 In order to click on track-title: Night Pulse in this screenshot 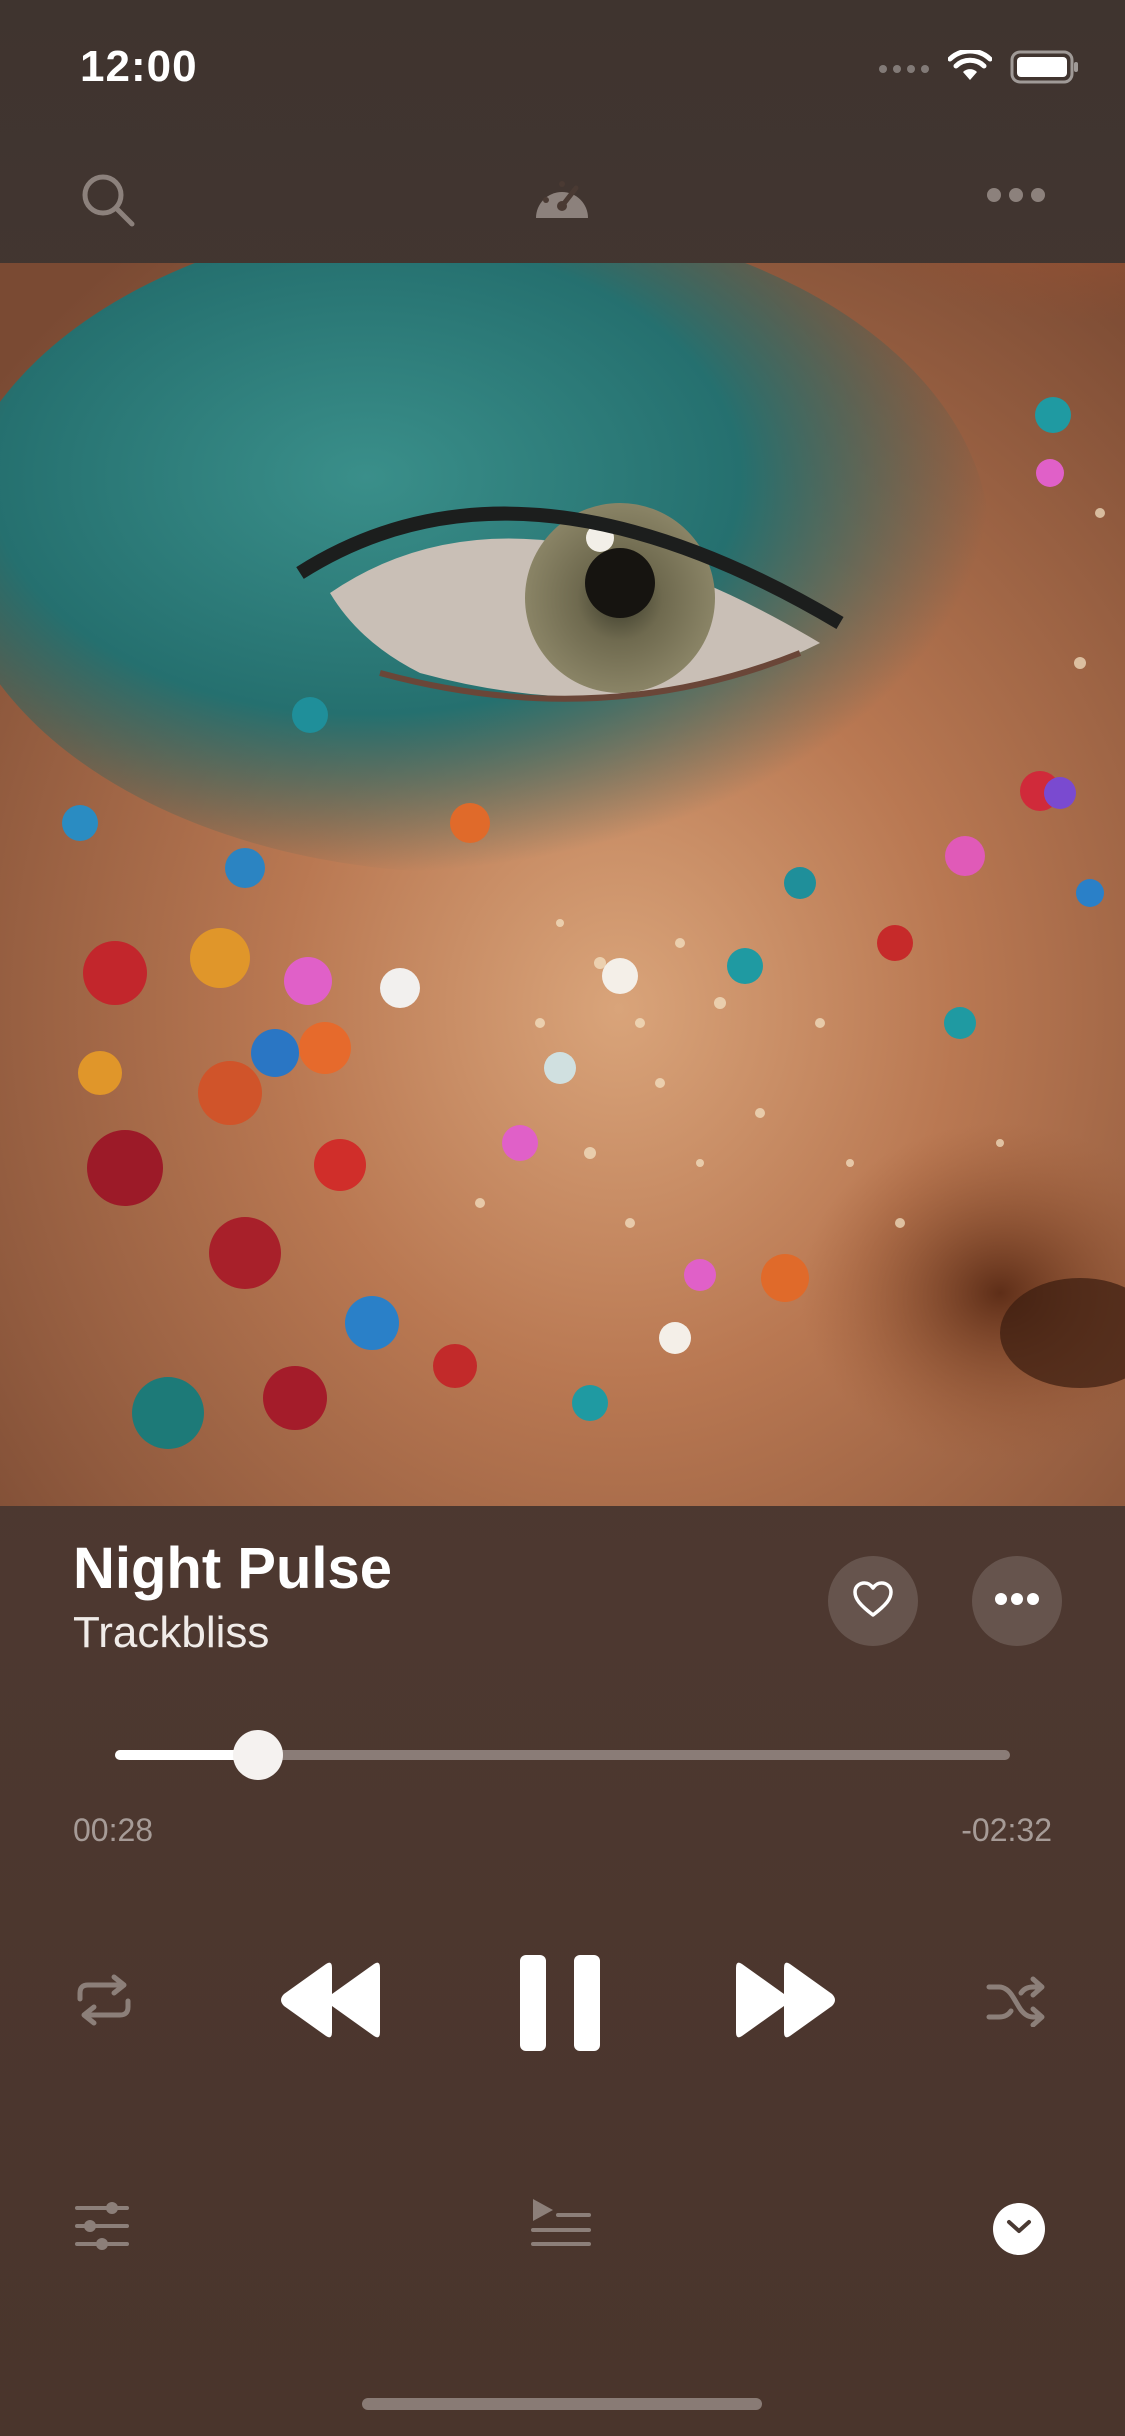, I will do `click(233, 1568)`.